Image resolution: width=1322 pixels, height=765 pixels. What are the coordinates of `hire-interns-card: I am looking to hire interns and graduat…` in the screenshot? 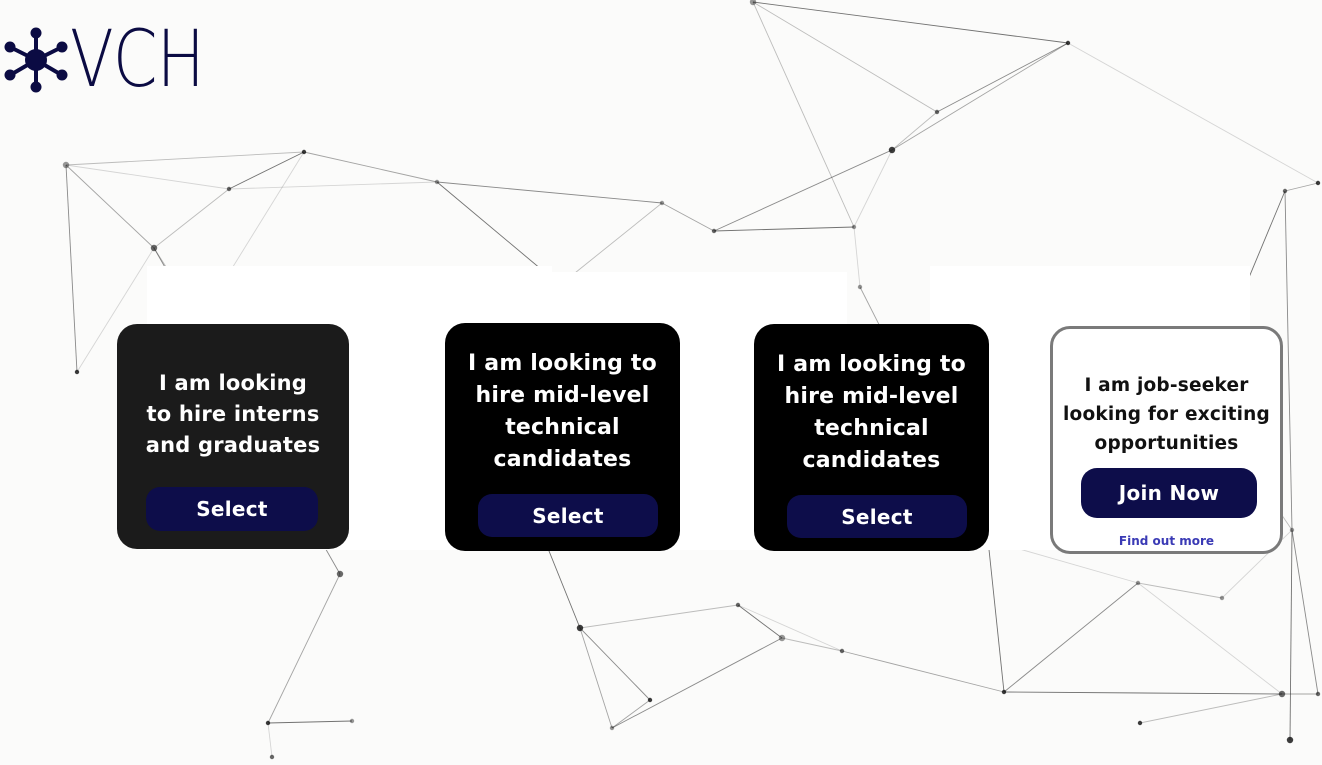 It's located at (233, 436).